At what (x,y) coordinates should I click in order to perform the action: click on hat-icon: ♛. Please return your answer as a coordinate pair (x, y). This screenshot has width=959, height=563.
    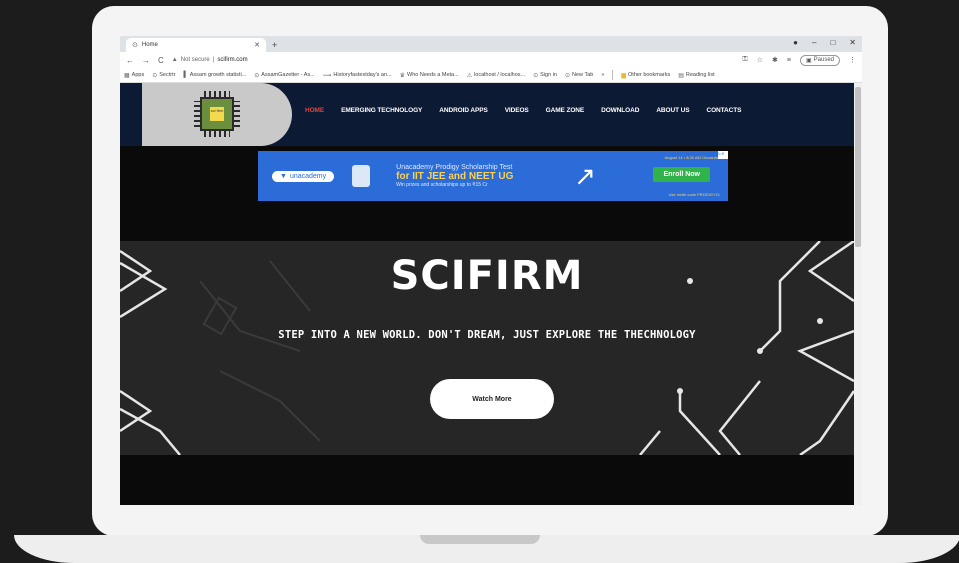
    Looking at the image, I should click on (402, 75).